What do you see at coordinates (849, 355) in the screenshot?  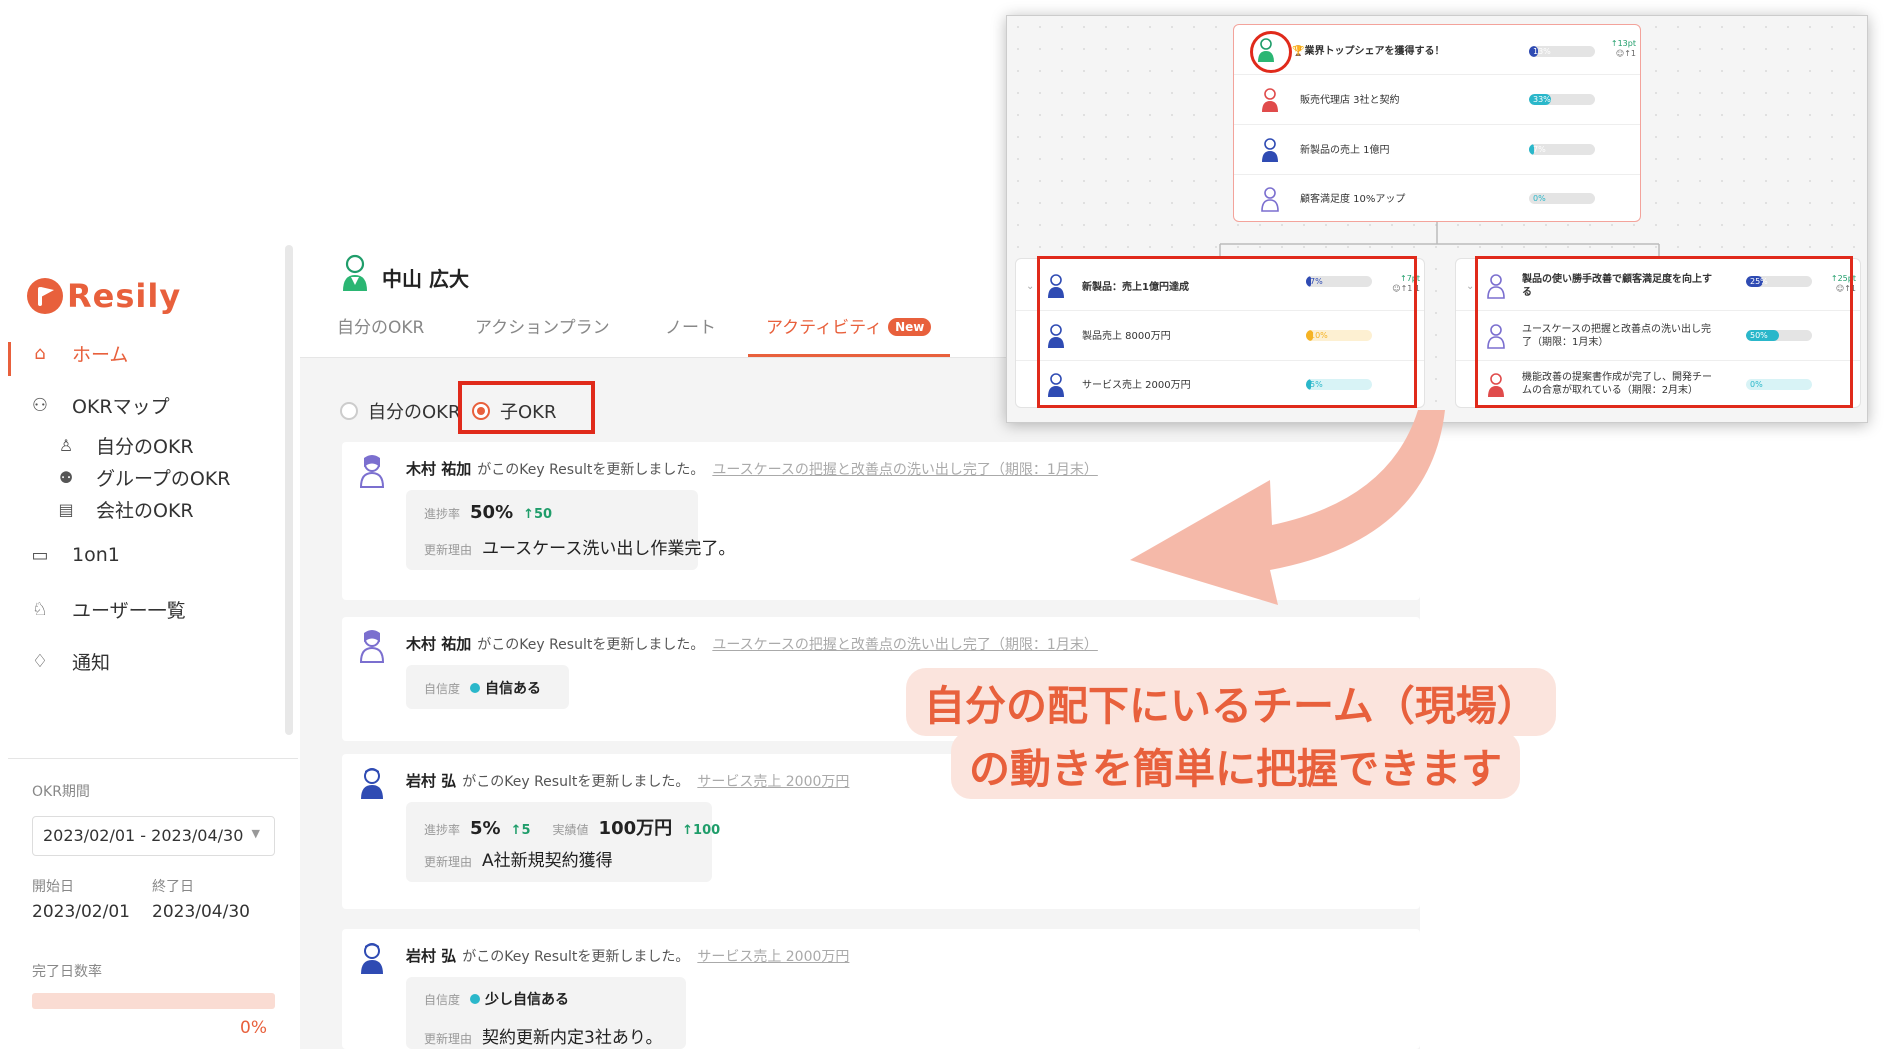 I see `active-tab-underline` at bounding box center [849, 355].